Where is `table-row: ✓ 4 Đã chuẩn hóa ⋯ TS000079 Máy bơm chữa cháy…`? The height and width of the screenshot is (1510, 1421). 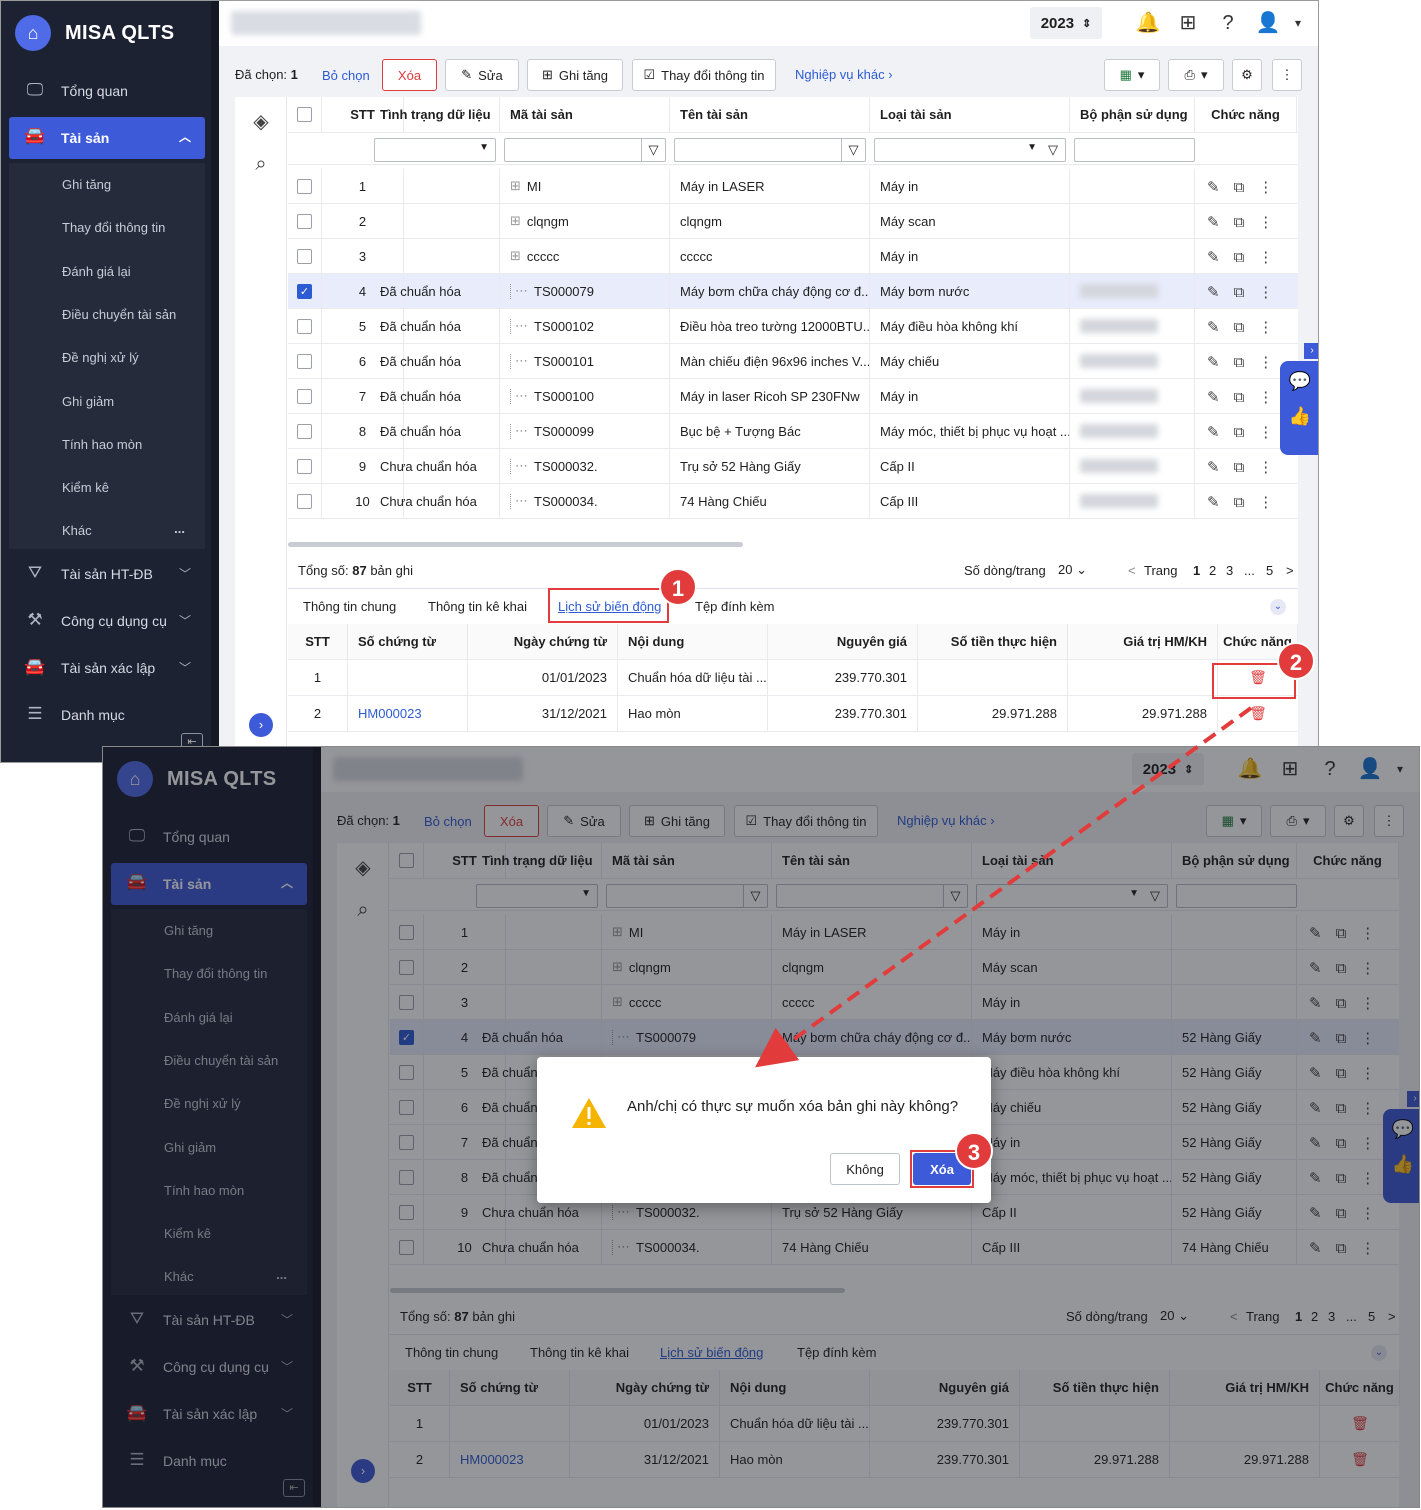 table-row: ✓ 4 Đã chuẩn hóa ⋯ TS000079 Máy bơm chữa cháy… is located at coordinates (793, 291).